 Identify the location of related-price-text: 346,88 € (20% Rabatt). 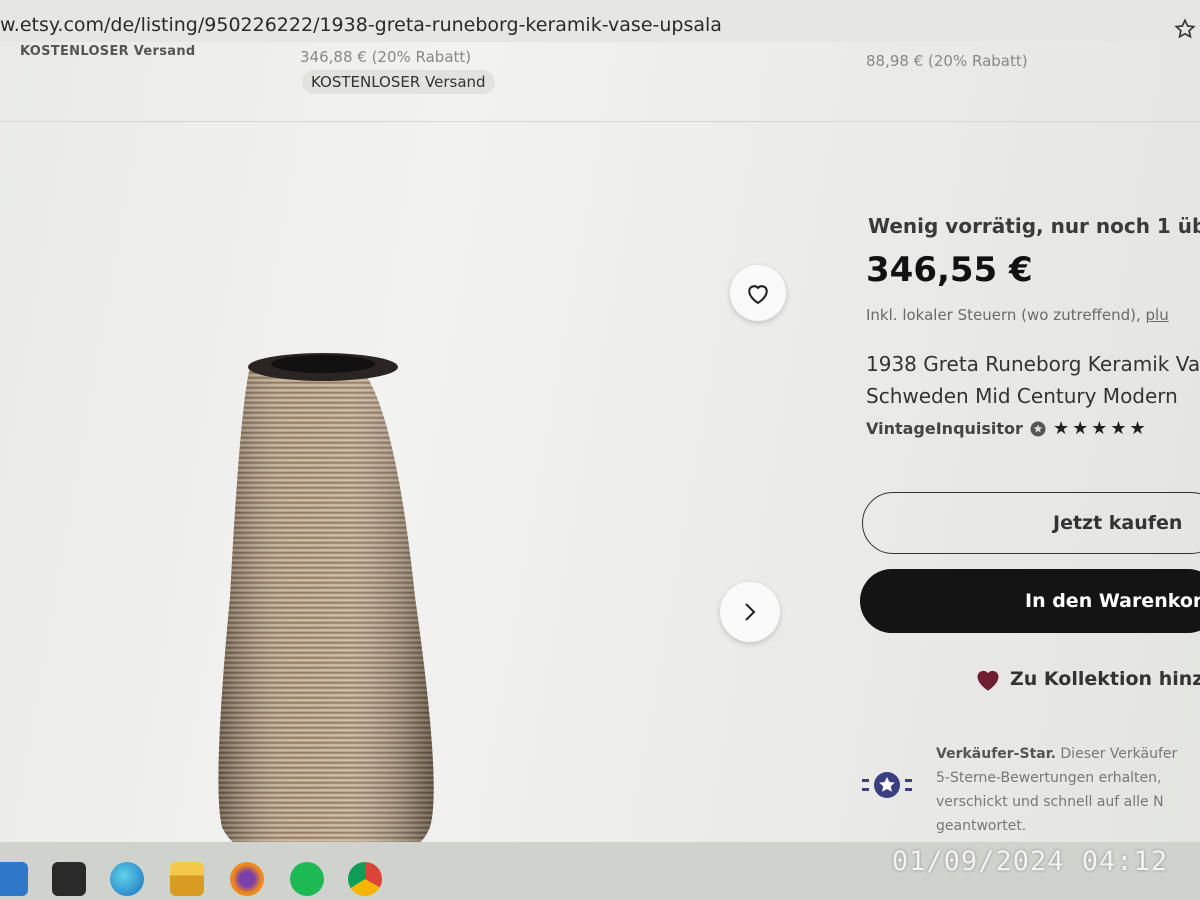
(386, 57).